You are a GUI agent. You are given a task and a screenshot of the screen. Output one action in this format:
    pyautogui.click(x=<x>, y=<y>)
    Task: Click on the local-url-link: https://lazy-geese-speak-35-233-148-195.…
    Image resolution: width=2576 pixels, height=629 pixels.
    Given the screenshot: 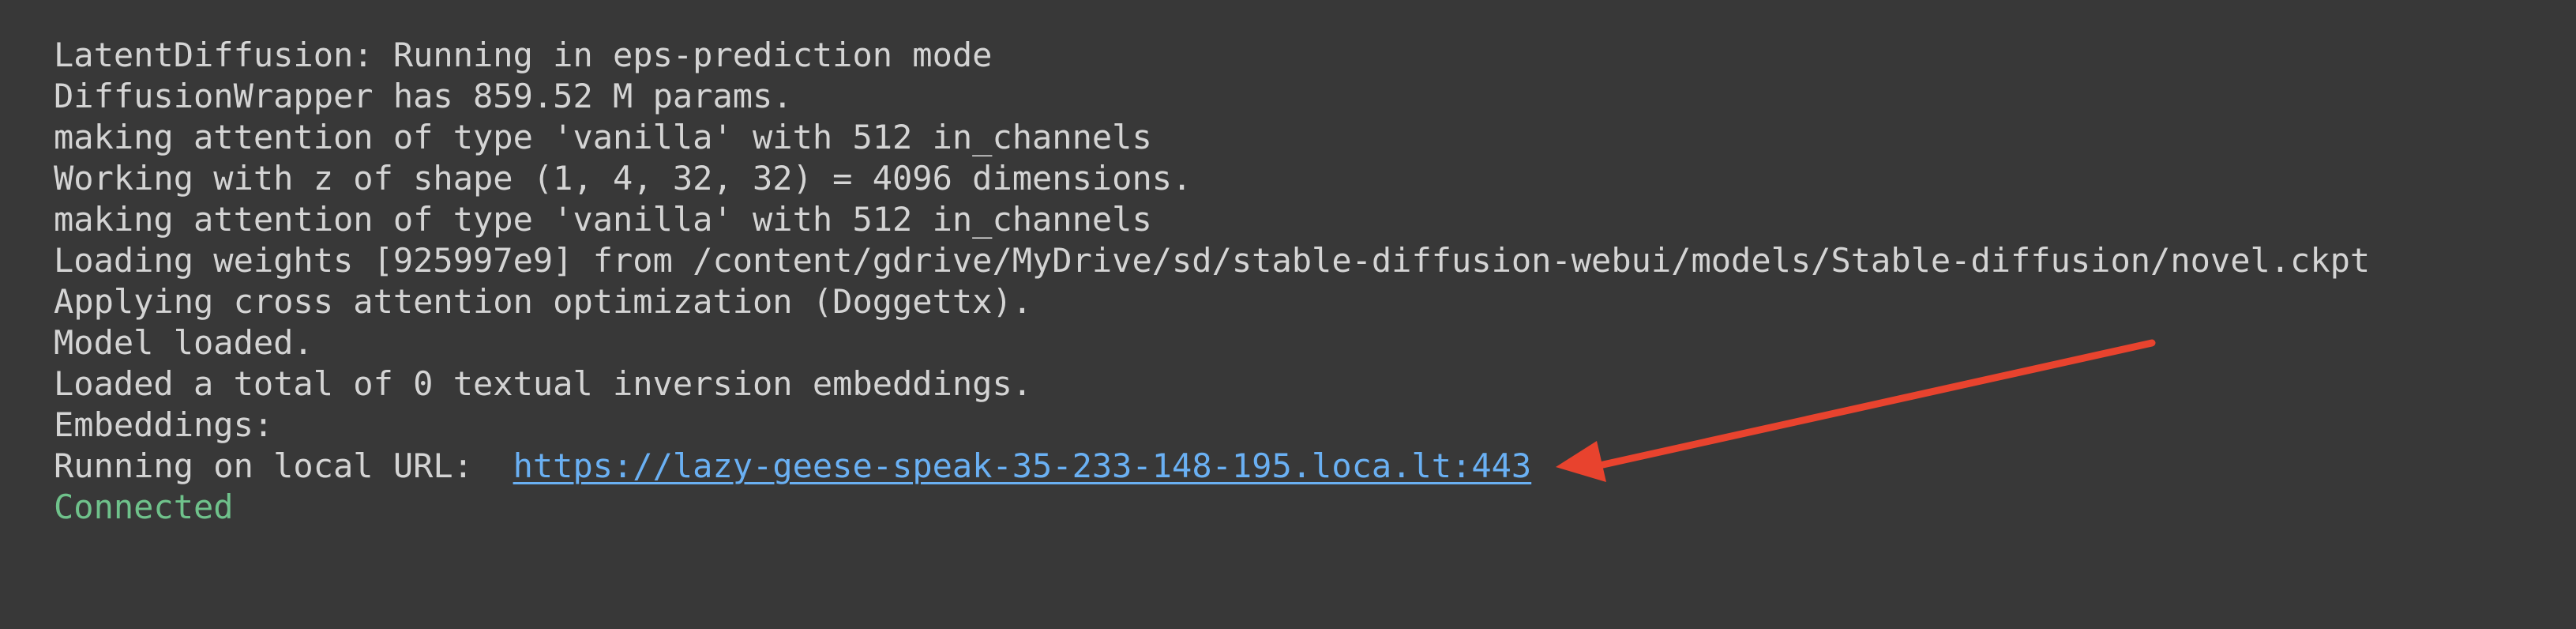 What is the action you would take?
    pyautogui.click(x=1022, y=465)
    